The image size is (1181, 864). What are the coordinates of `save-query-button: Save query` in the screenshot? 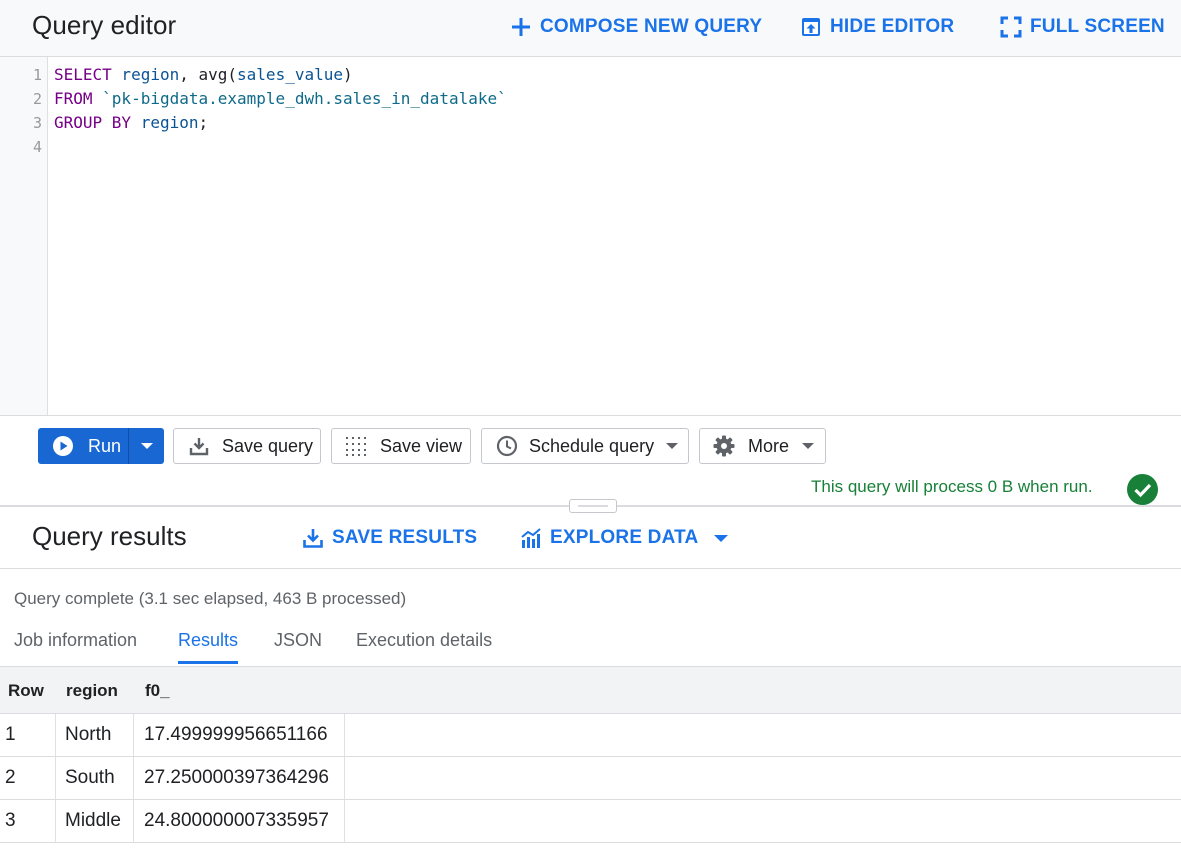 It's located at (247, 446).